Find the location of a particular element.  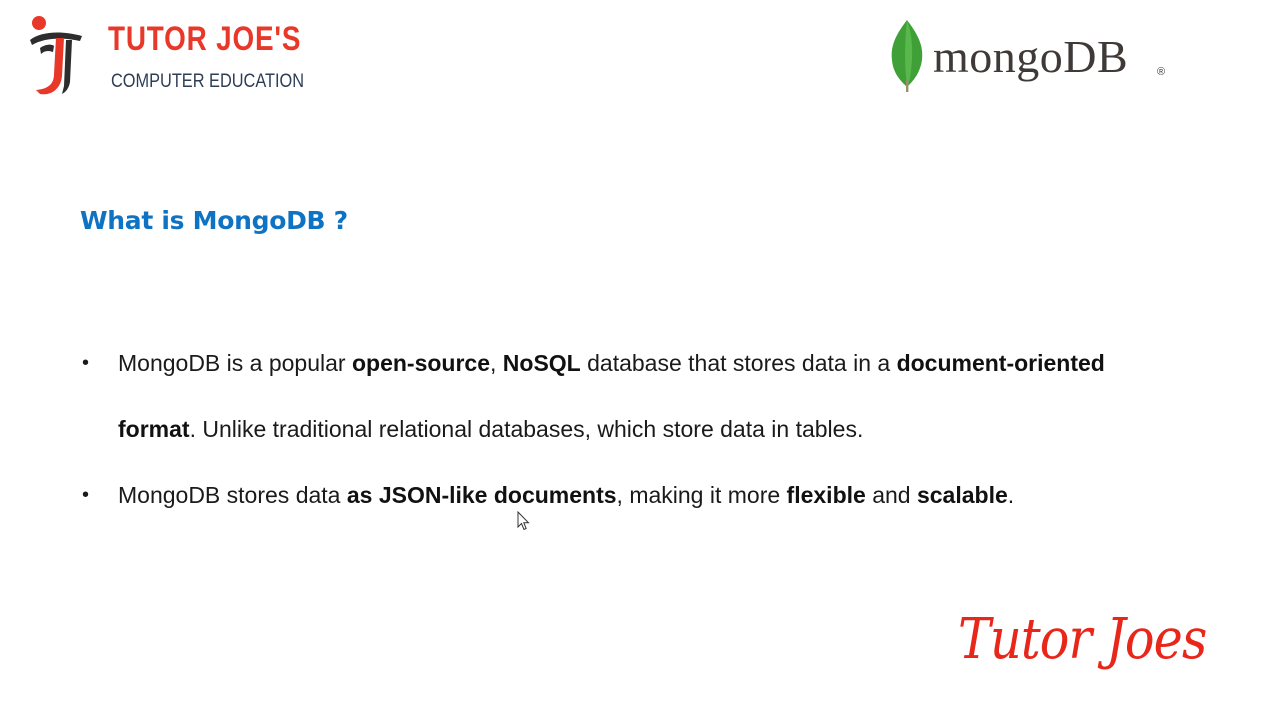

mongodb-leaf-icon is located at coordinates (907, 56).